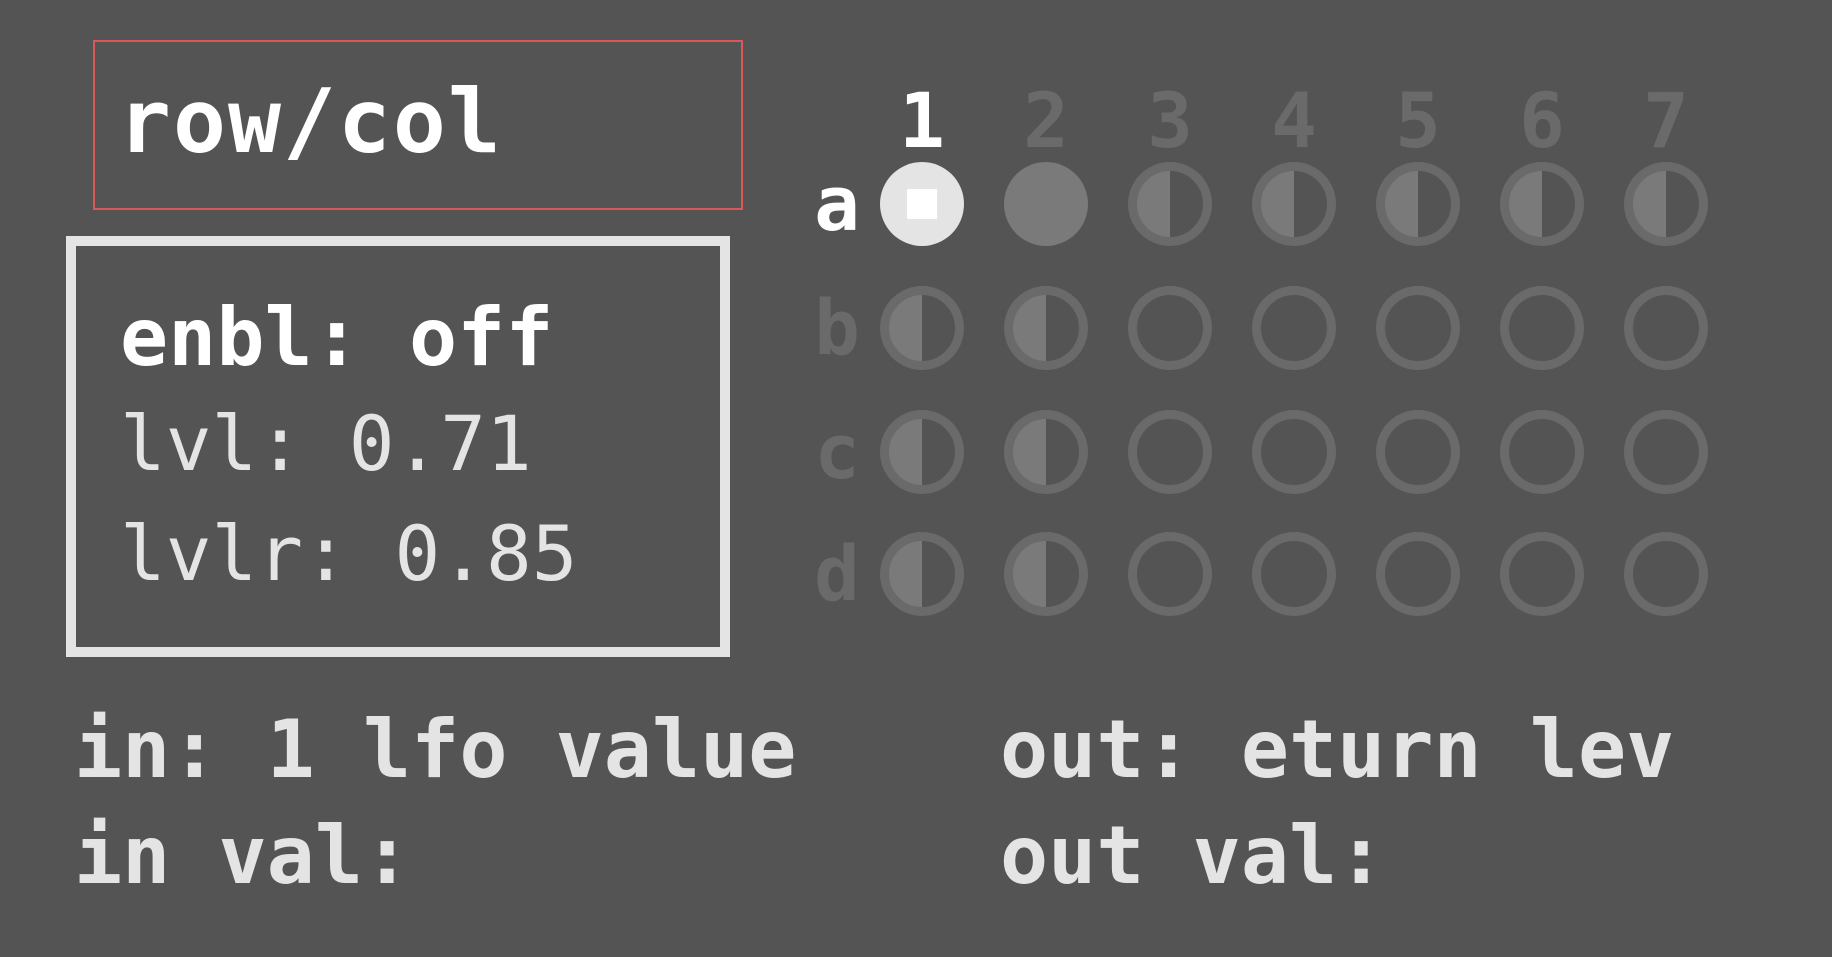 Image resolution: width=1832 pixels, height=957 pixels. I want to click on column-header-6: 6, so click(1542, 121).